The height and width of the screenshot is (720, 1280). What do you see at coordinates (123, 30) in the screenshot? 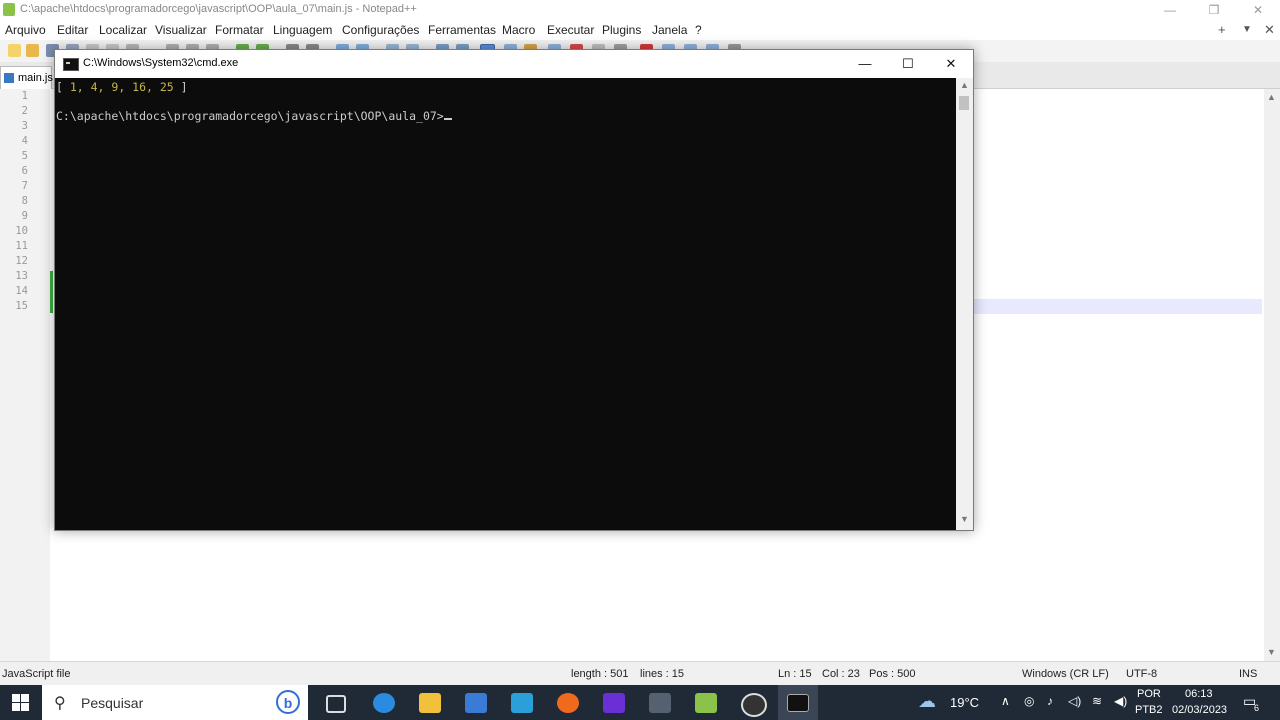
I see `menu-localizar: Localizar` at bounding box center [123, 30].